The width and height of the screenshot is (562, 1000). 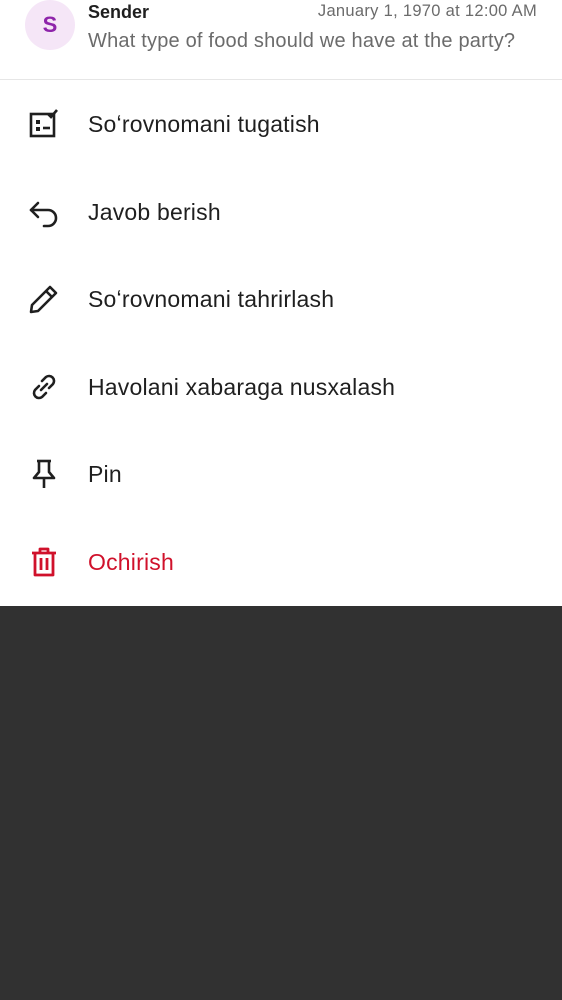 I want to click on reply-icon, so click(x=44, y=212).